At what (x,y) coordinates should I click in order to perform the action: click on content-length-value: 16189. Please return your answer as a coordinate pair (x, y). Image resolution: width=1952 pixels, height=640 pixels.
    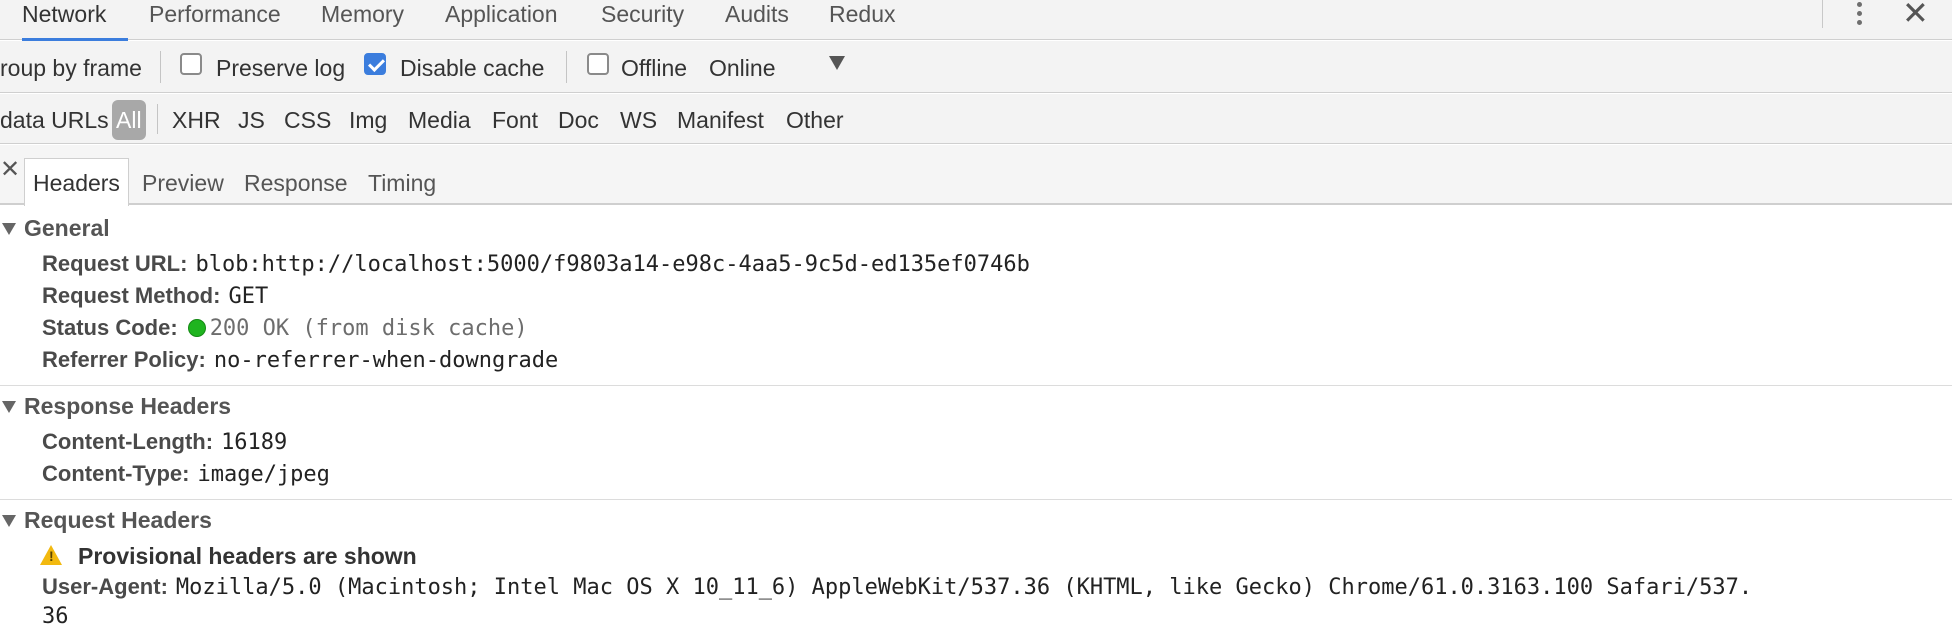
    Looking at the image, I should click on (254, 442).